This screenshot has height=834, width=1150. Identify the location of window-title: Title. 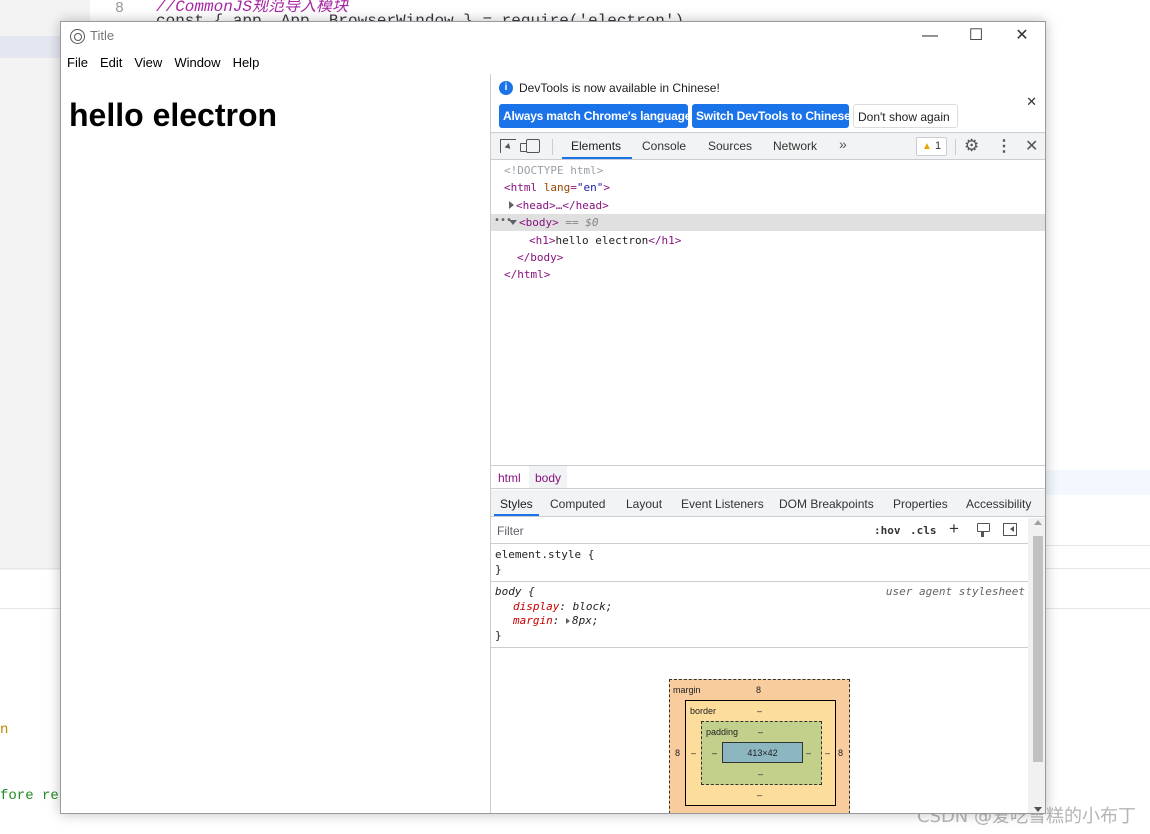
(102, 35).